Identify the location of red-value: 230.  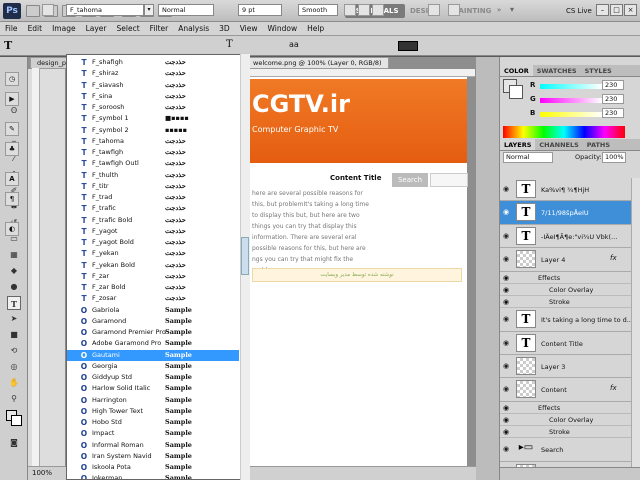
(613, 85).